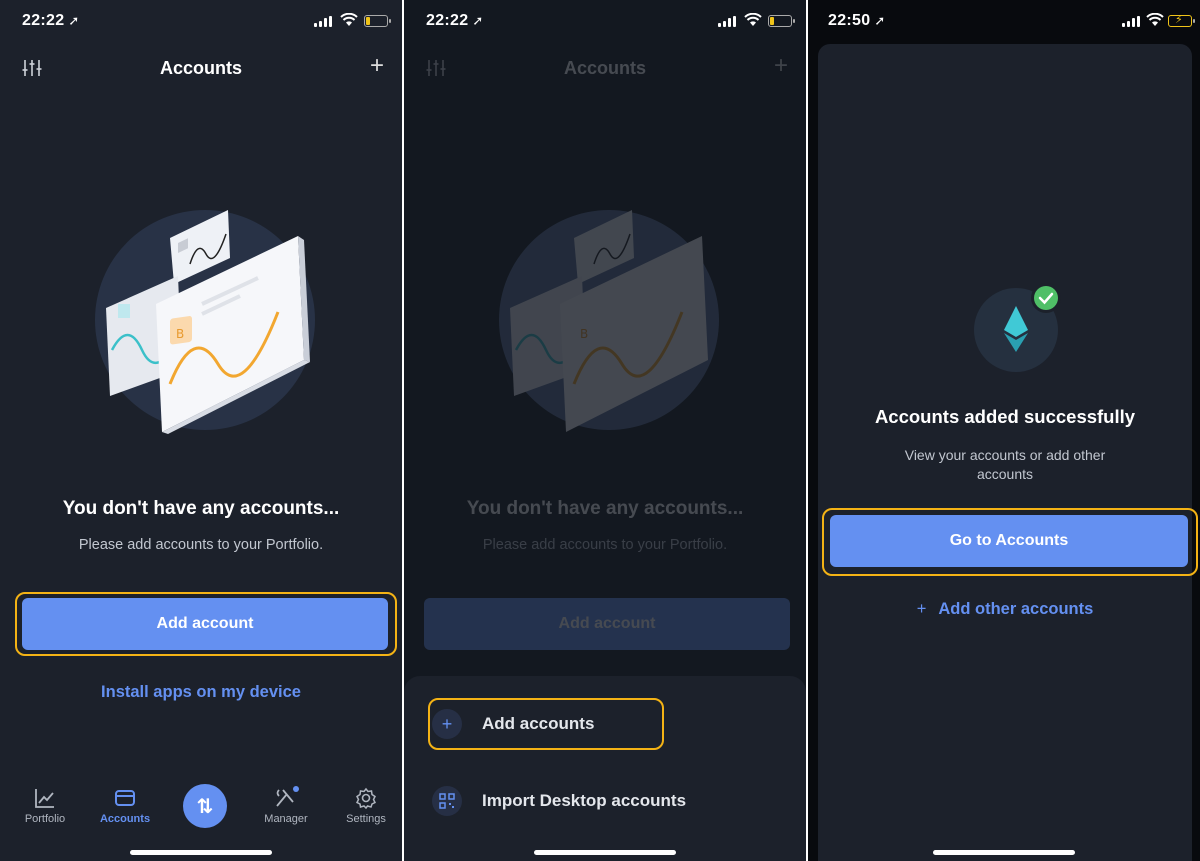 This screenshot has width=1200, height=861. I want to click on tab-settings: Settings, so click(366, 805).